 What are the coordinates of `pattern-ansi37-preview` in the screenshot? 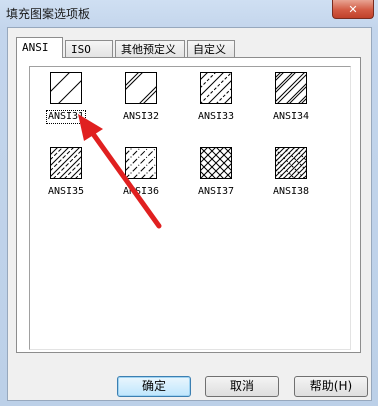 It's located at (216, 163).